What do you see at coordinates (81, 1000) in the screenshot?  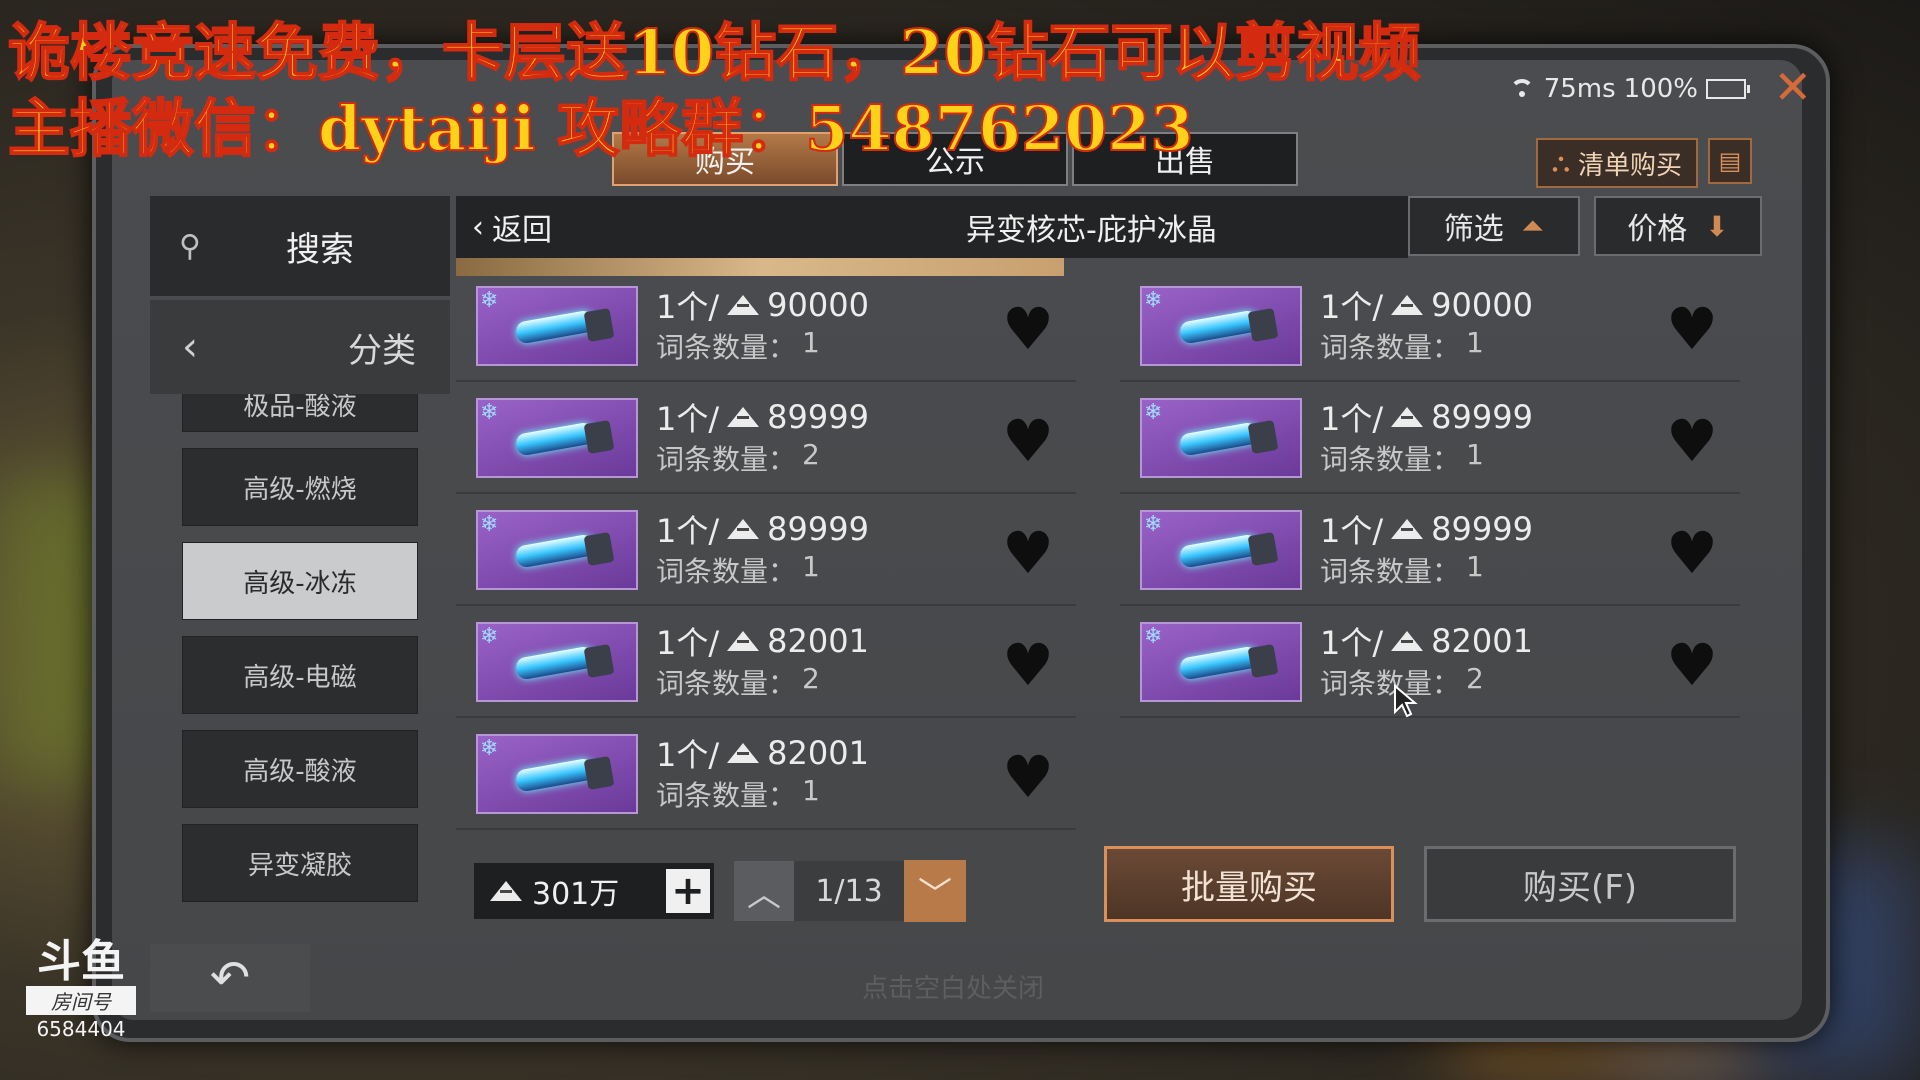 I see `room-label: 房间号` at bounding box center [81, 1000].